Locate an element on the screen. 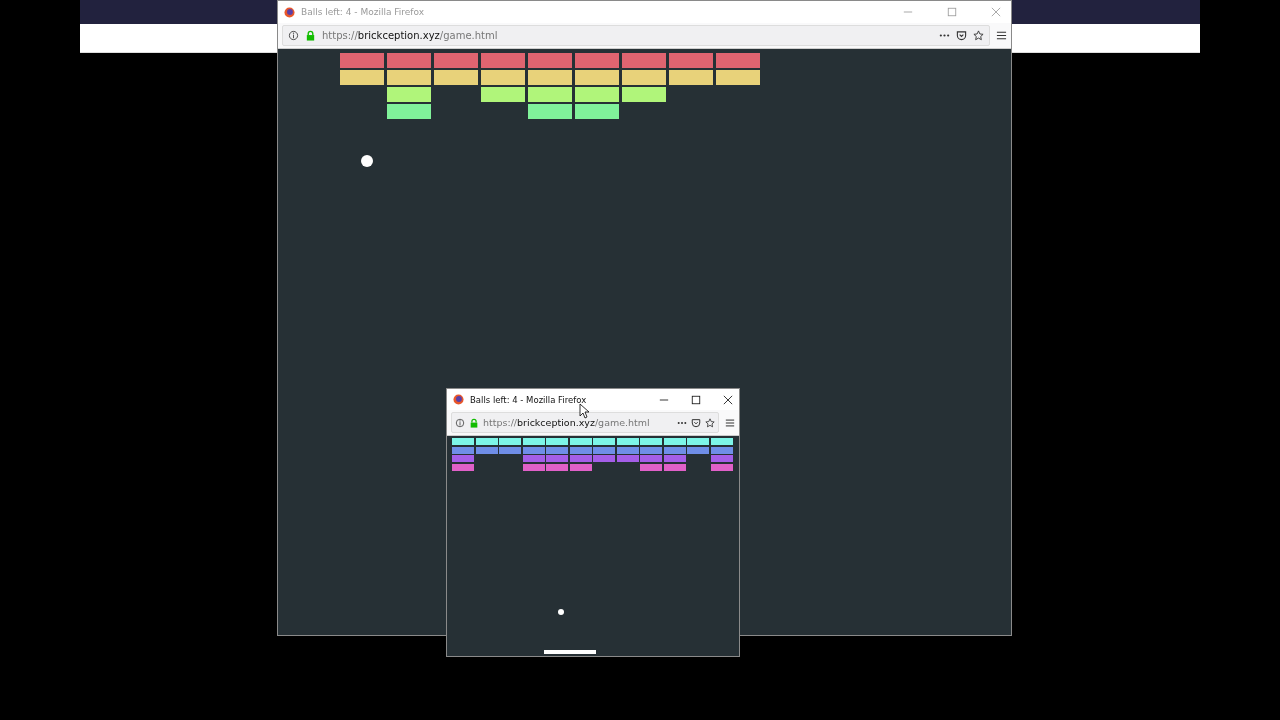  close-icon is located at coordinates (728, 399).